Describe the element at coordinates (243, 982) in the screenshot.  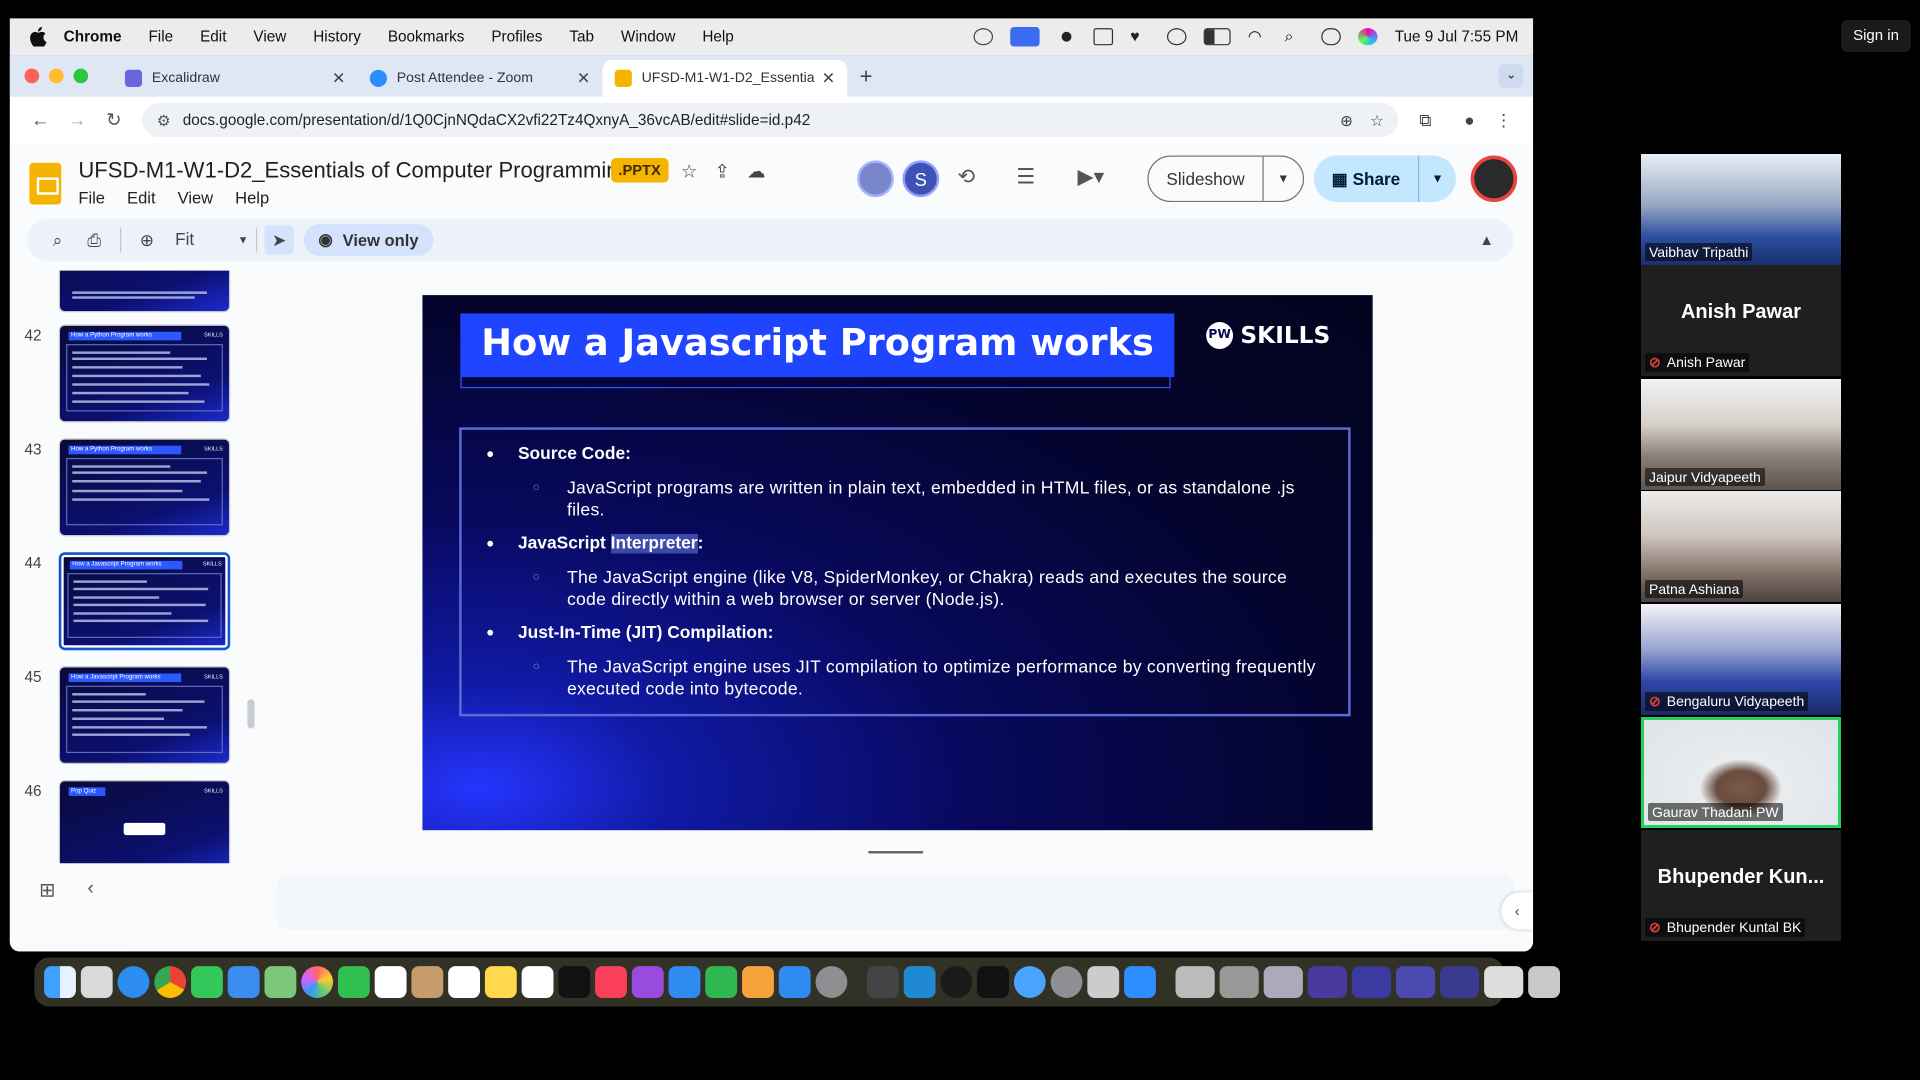
I see `mail-icon` at that location.